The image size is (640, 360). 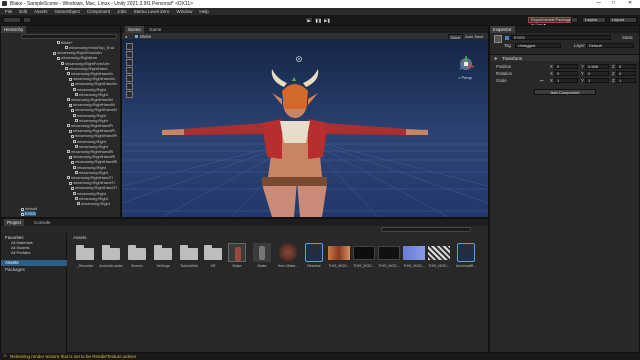 What do you see at coordinates (137, 266) in the screenshot?
I see `asset-scenes: Scenes` at bounding box center [137, 266].